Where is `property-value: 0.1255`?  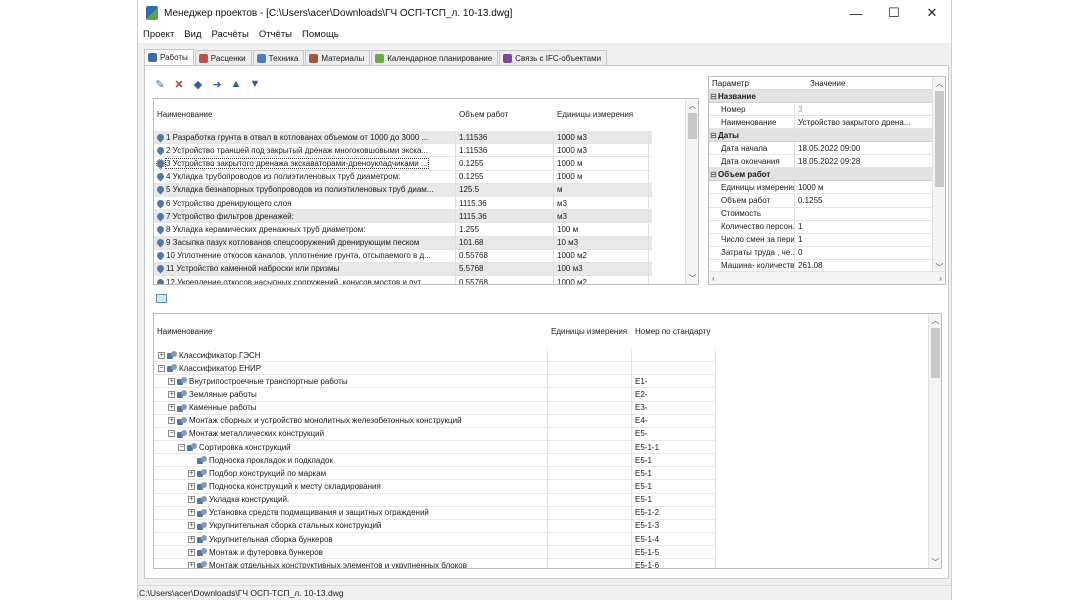 property-value: 0.1255 is located at coordinates (870, 200).